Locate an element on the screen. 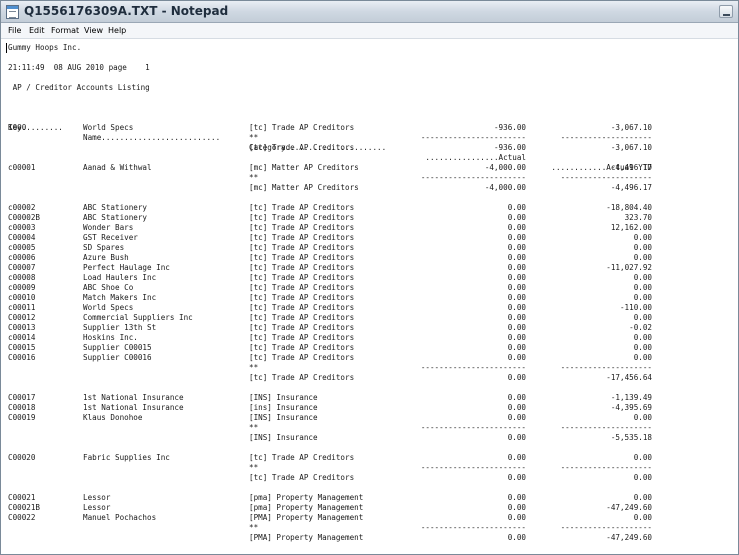  row-category: [pma] Property Management is located at coordinates (306, 497).